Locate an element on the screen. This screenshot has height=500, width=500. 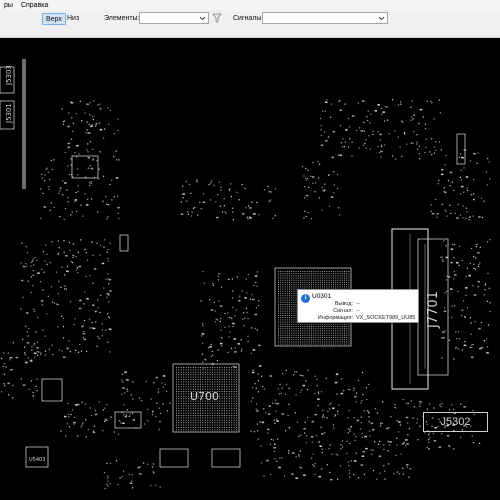
elements-combobox is located at coordinates (174, 18).